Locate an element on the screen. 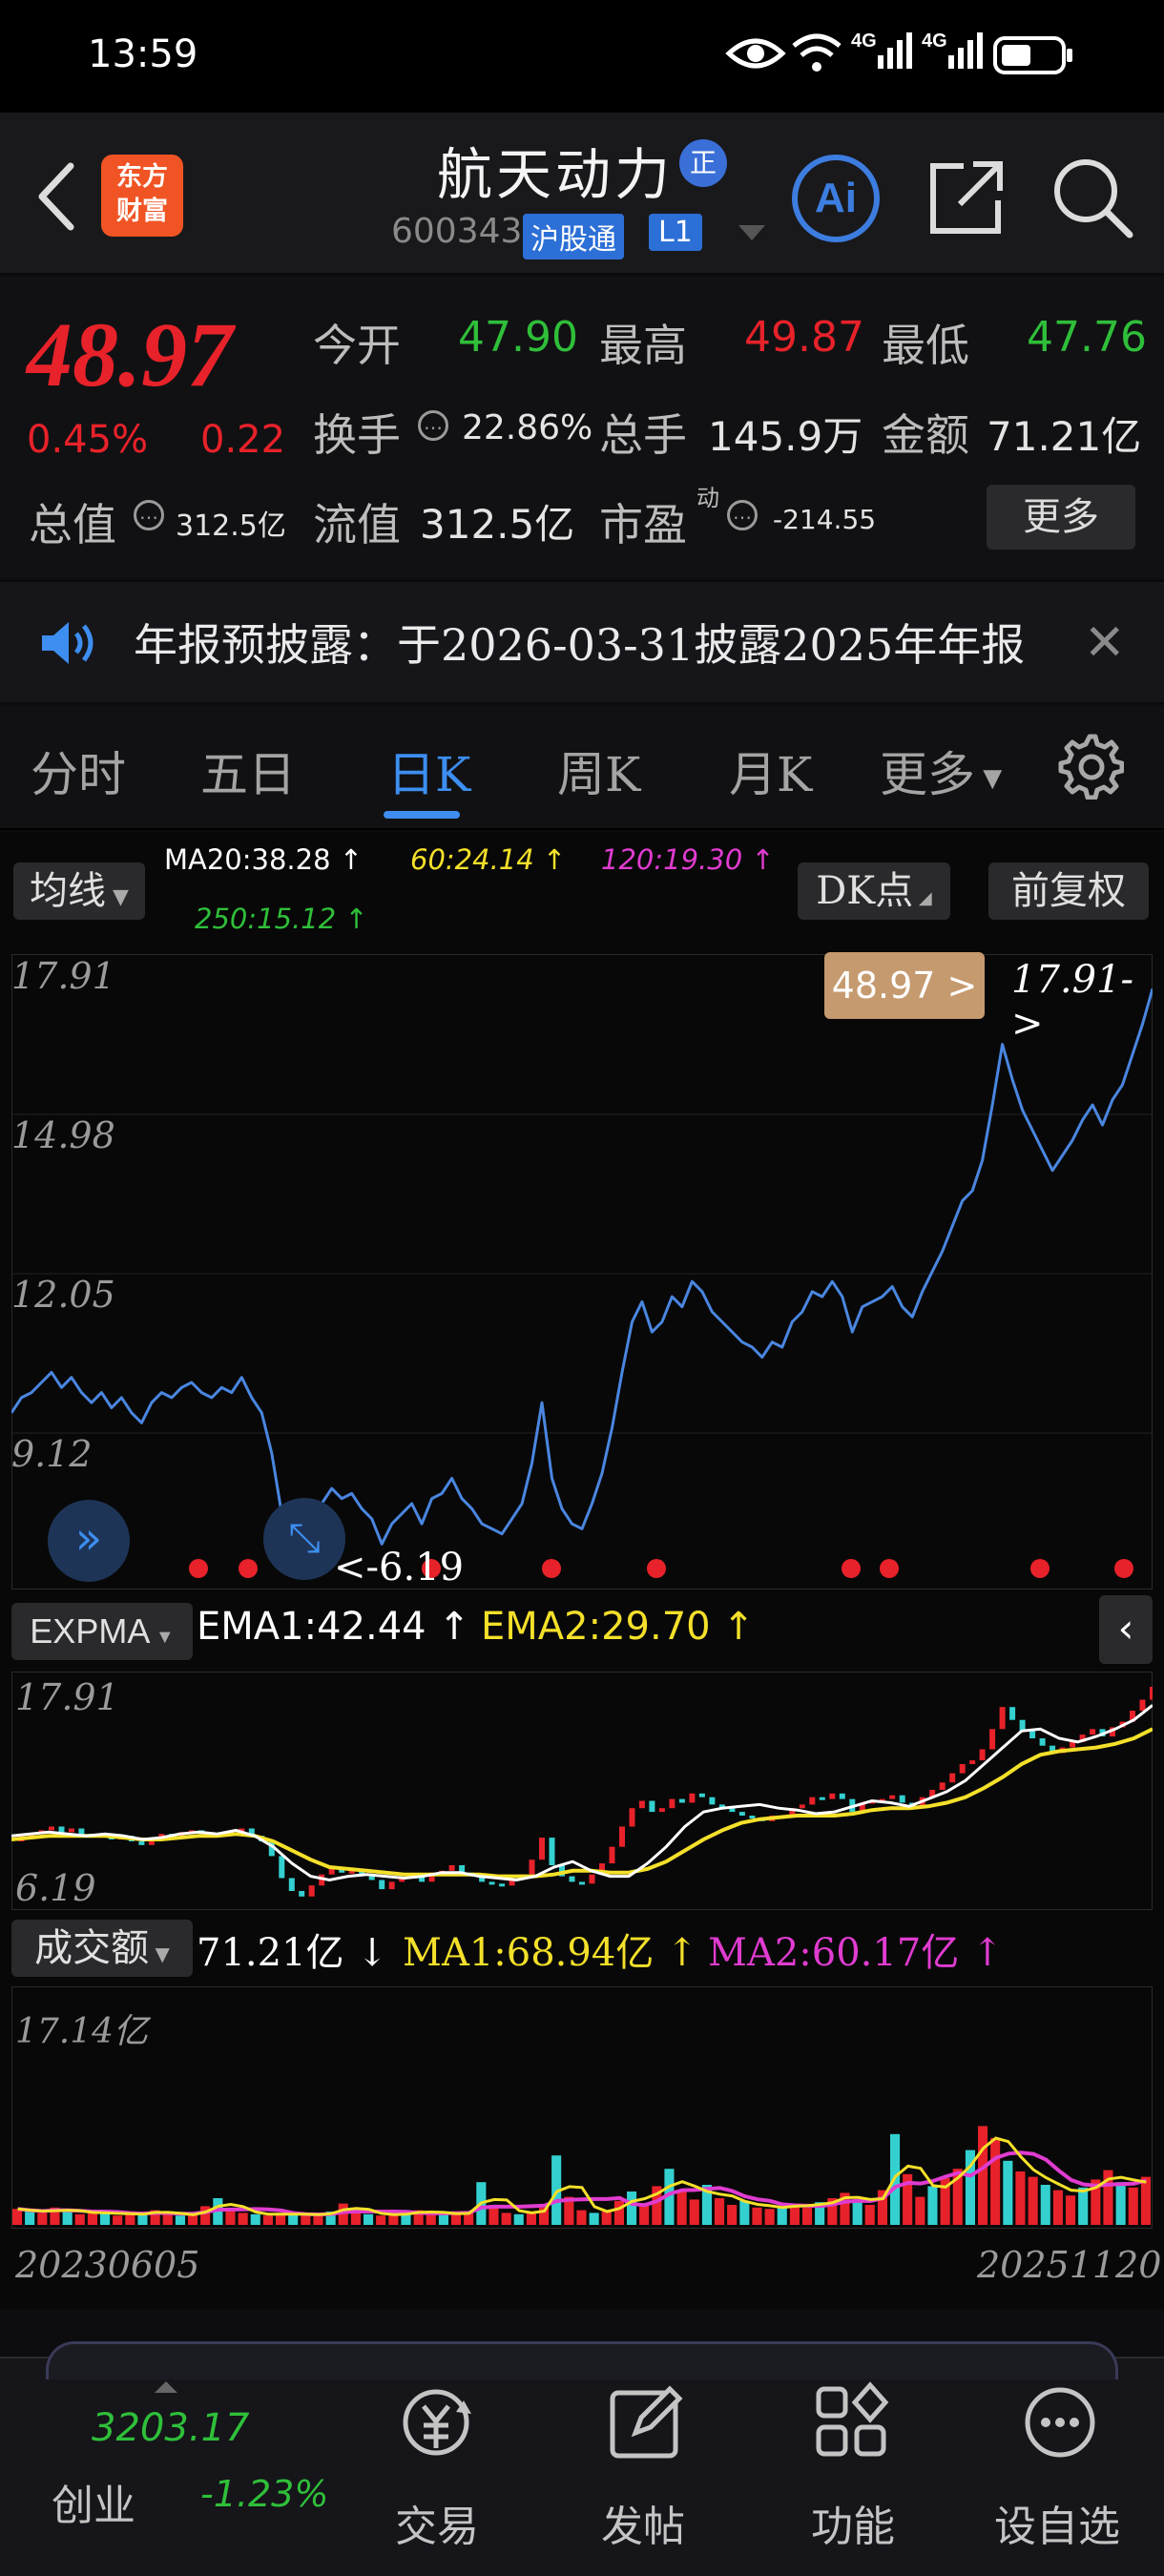 The image size is (1164, 2576). nav-add-watchlist-label: 设自选 is located at coordinates (1057, 2522).